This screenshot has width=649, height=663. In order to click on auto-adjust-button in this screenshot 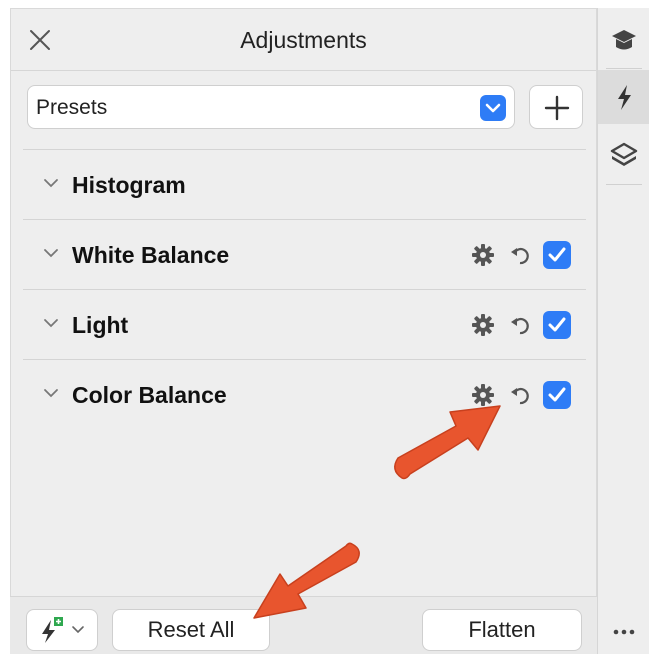, I will do `click(62, 630)`.